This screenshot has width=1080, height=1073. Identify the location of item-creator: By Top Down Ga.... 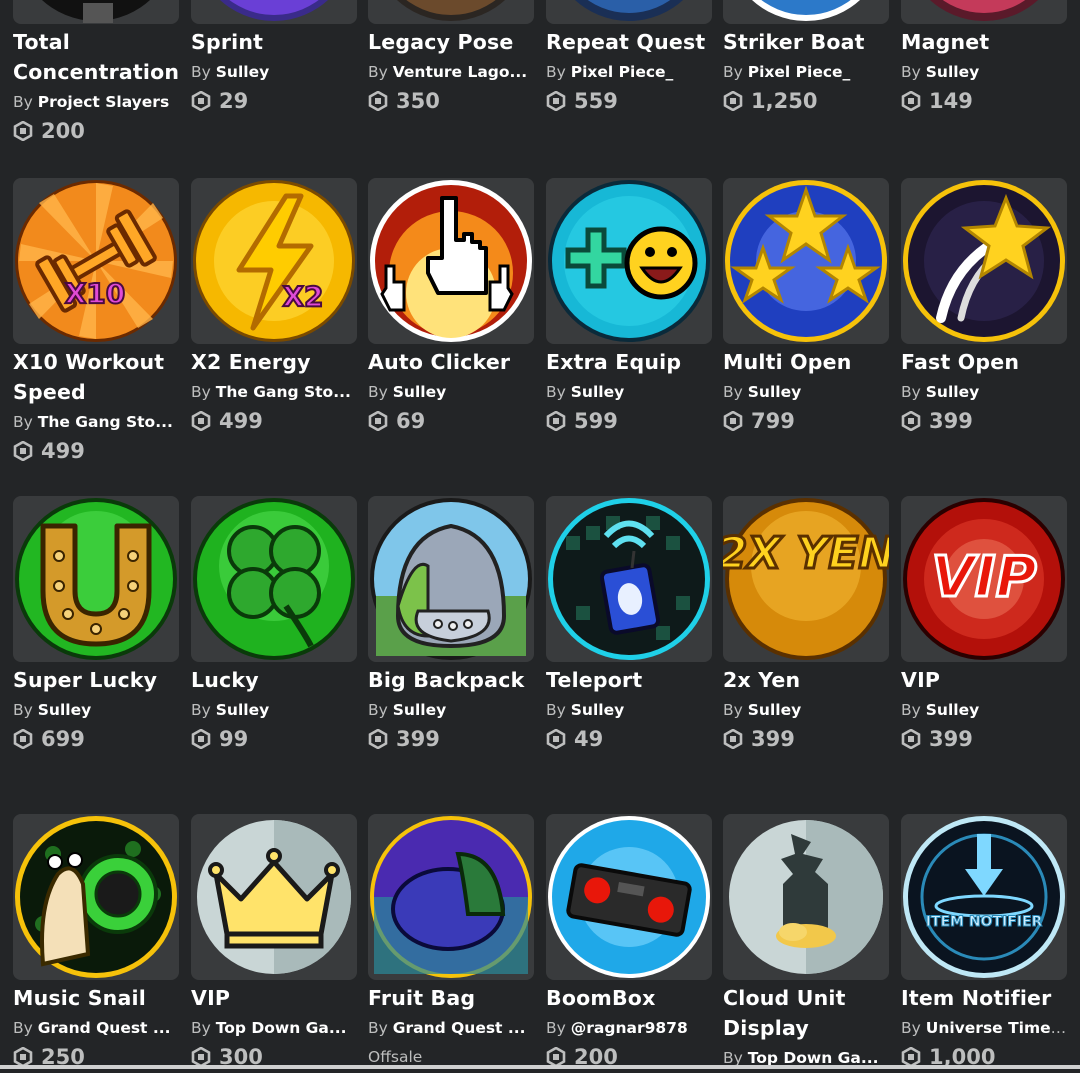
(274, 1028).